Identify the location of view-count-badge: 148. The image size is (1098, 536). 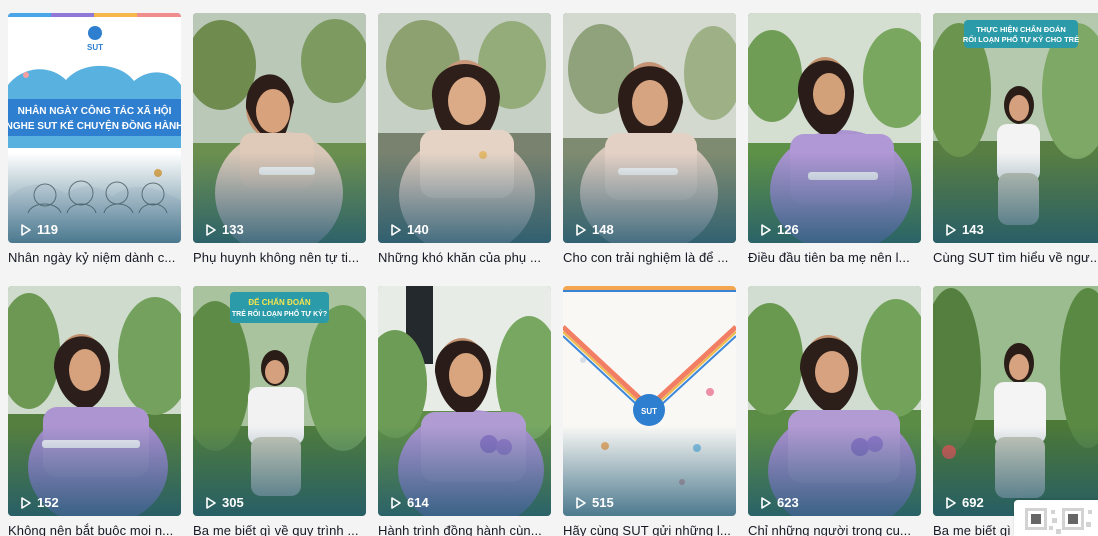
(594, 229).